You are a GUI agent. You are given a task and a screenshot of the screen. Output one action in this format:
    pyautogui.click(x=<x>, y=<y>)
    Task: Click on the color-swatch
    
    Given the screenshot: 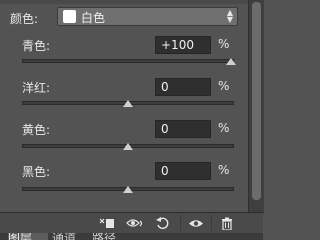 What is the action you would take?
    pyautogui.click(x=69, y=16)
    